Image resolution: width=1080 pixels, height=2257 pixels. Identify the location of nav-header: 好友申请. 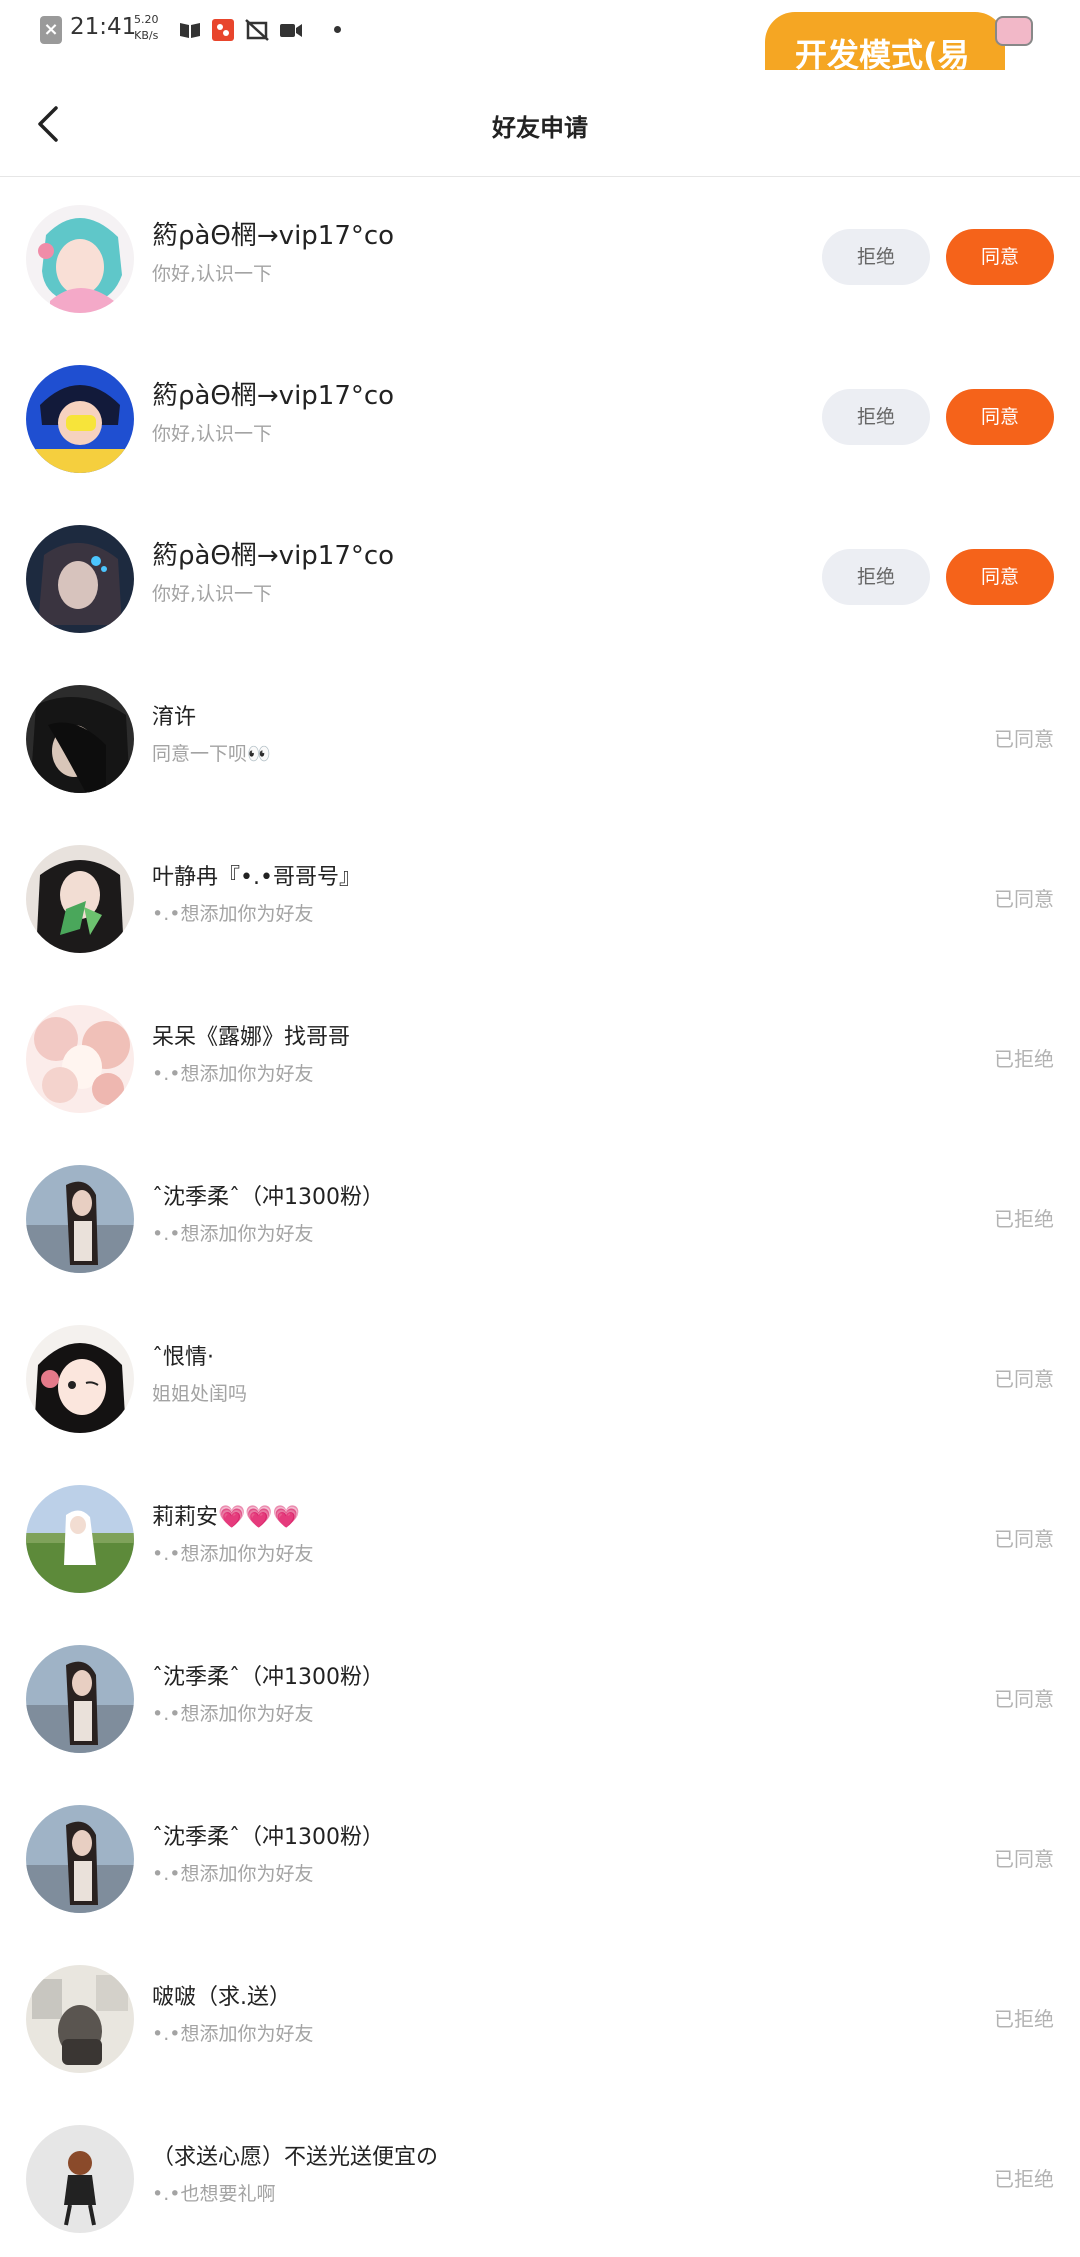
(540, 119).